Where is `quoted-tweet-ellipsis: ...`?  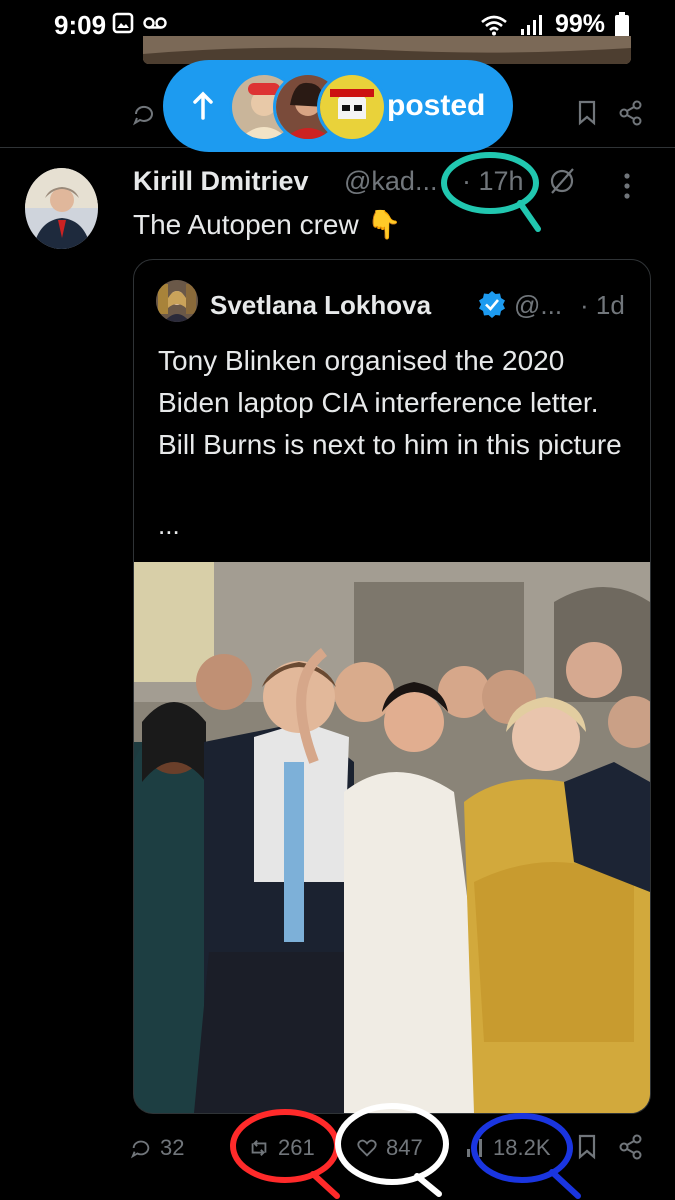 quoted-tweet-ellipsis: ... is located at coordinates (169, 525).